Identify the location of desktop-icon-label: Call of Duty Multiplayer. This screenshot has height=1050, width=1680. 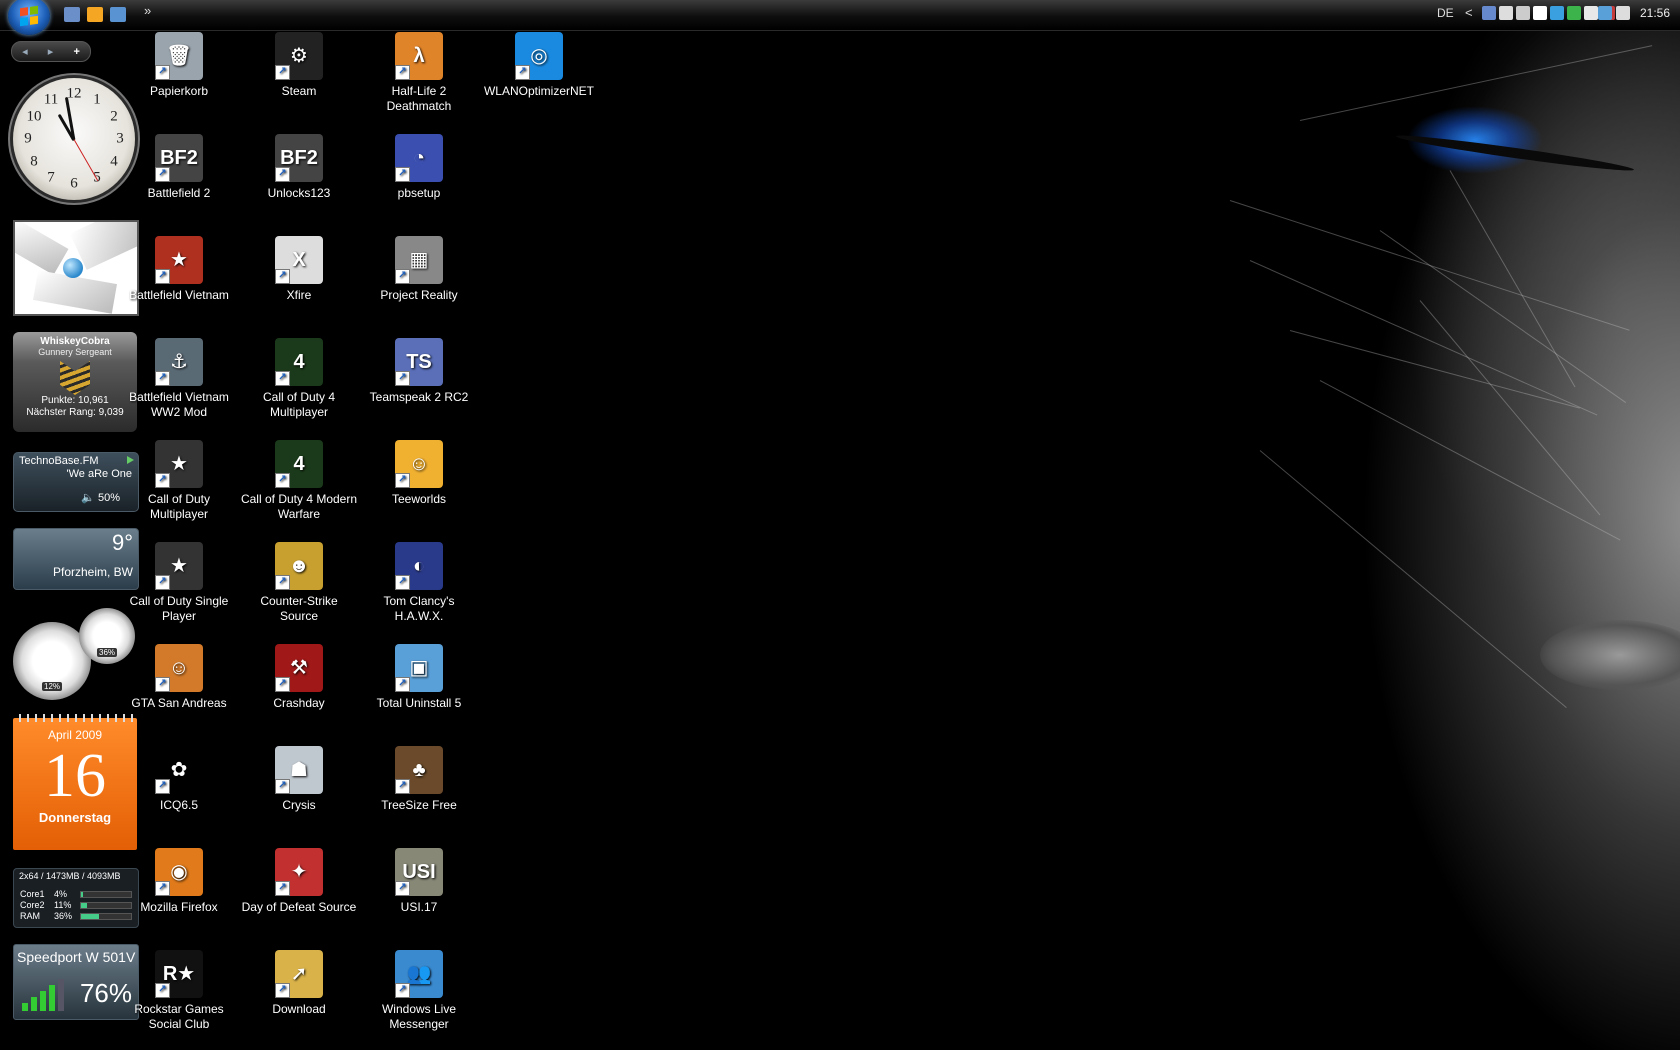
(179, 506).